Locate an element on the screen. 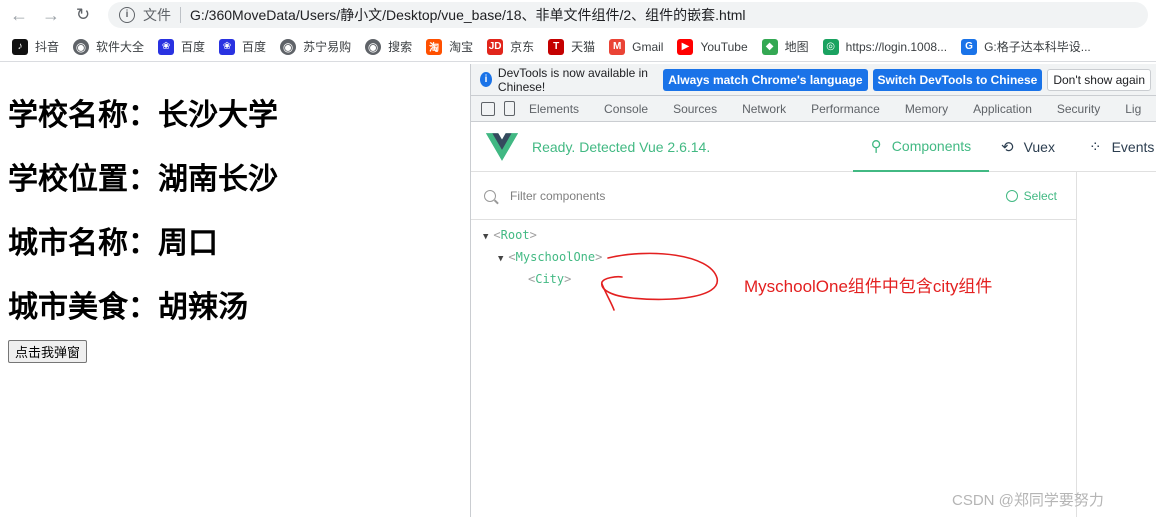 The height and width of the screenshot is (517, 1156). devtools-tab-network: Network is located at coordinates (764, 109).